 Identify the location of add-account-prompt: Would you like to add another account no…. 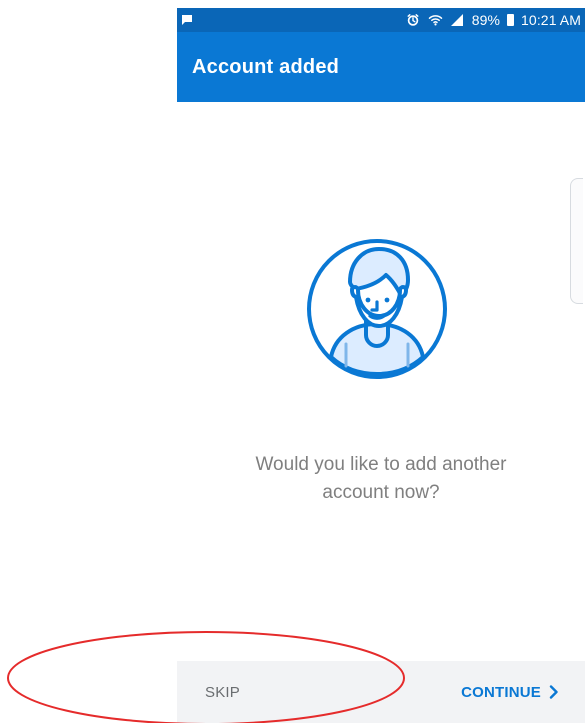
(381, 479).